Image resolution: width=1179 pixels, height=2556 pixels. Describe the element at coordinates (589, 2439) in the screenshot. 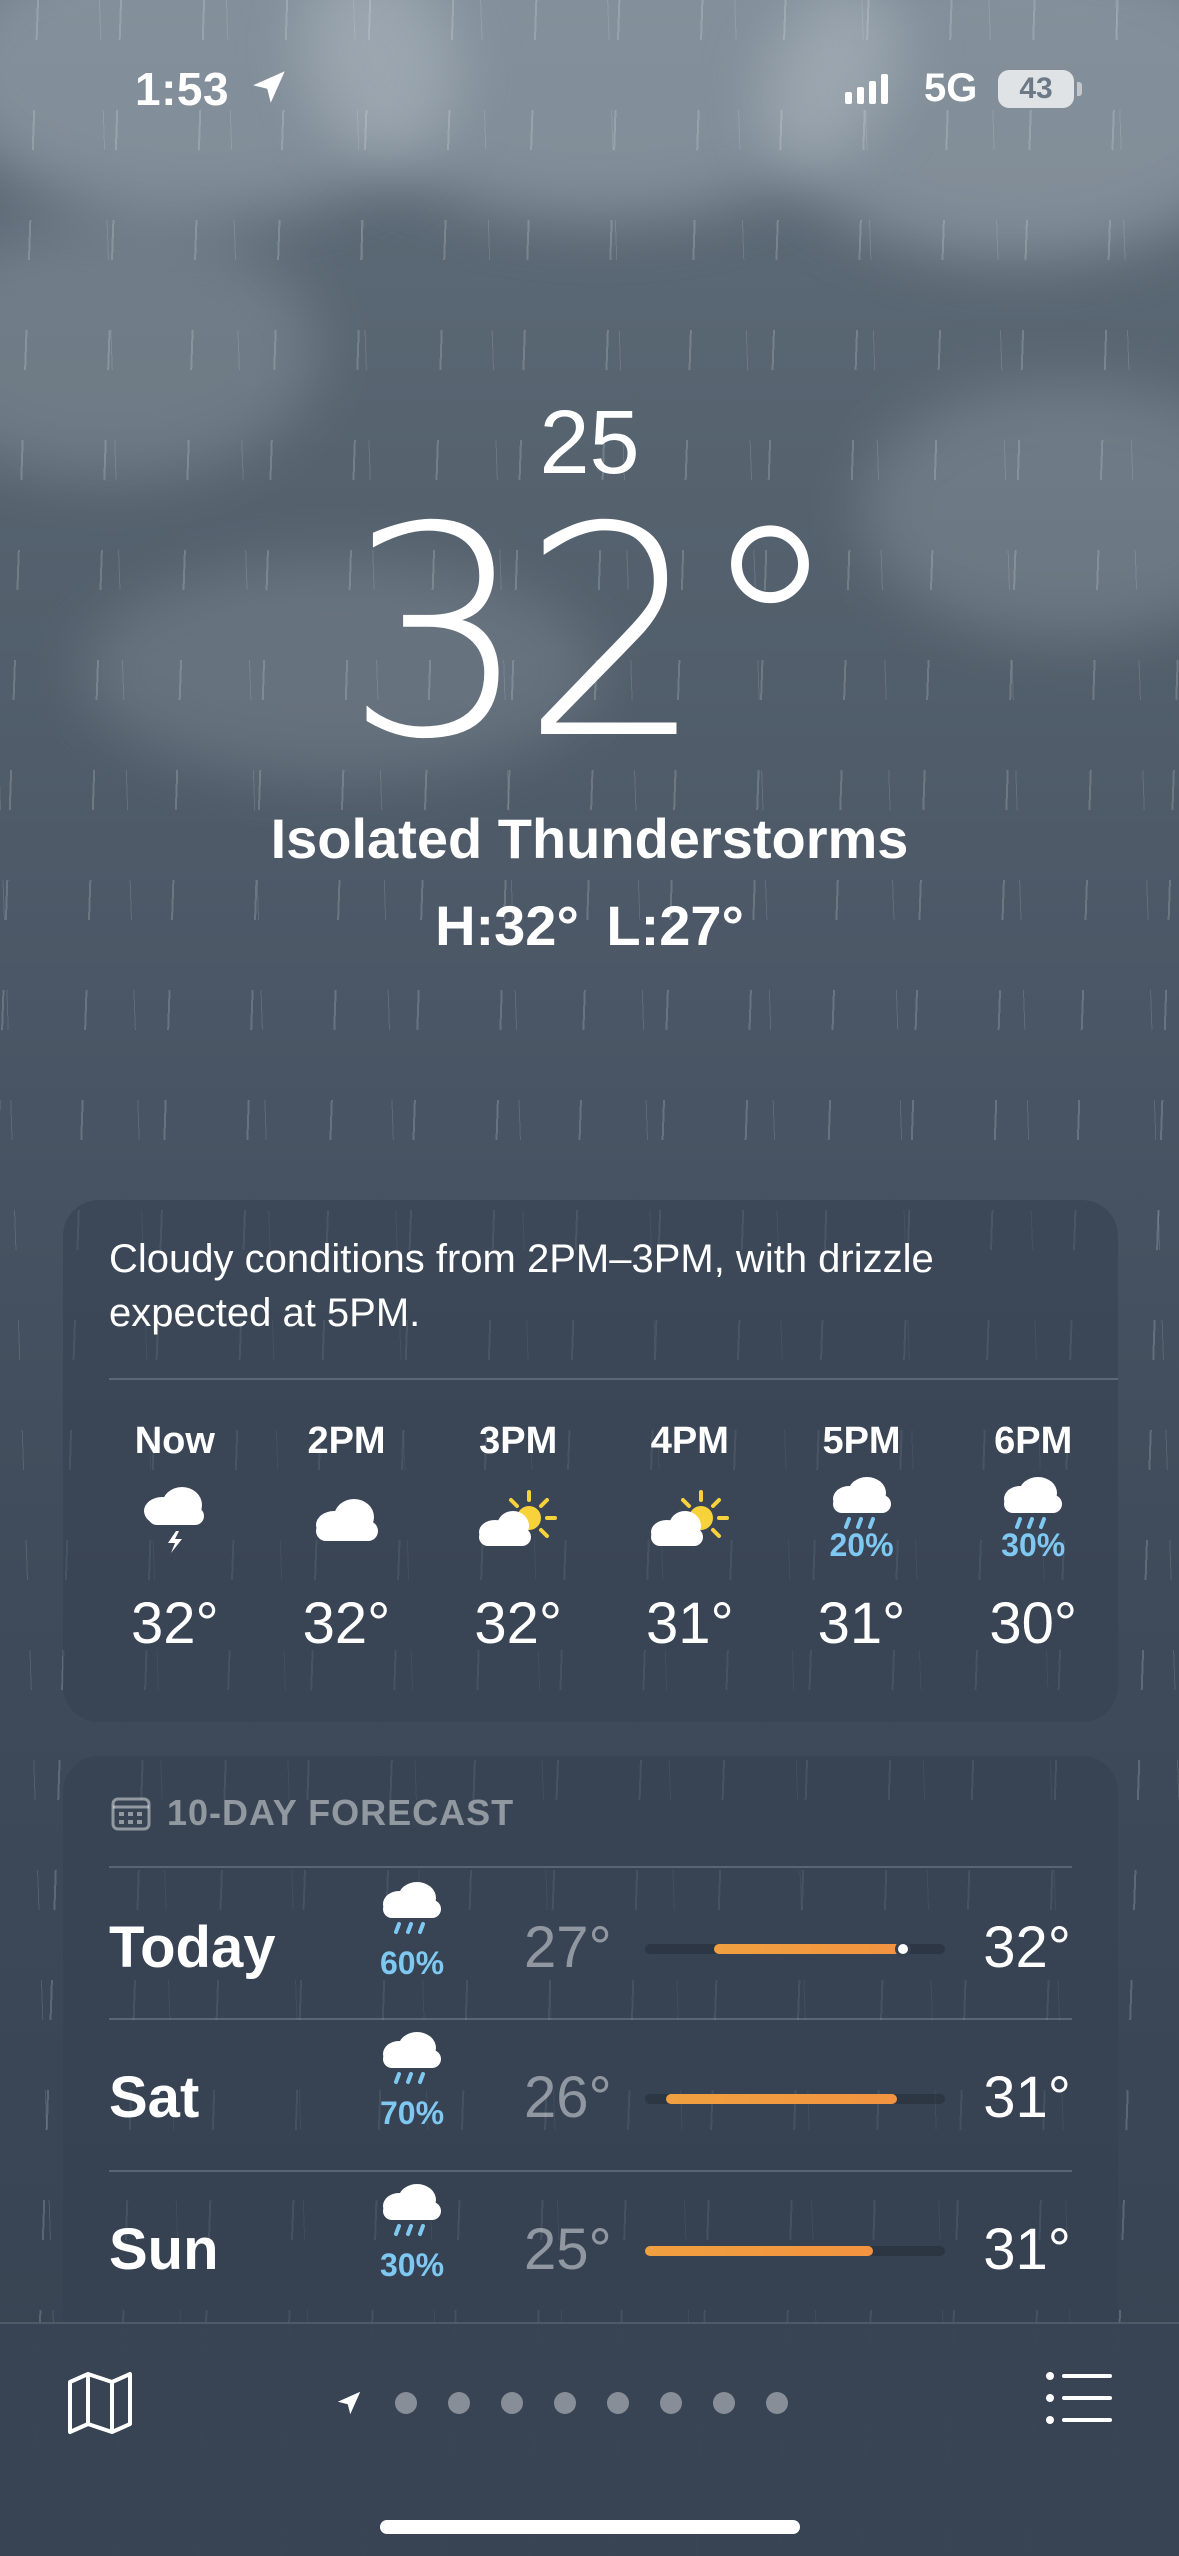

I see `bottom-toolbar` at that location.